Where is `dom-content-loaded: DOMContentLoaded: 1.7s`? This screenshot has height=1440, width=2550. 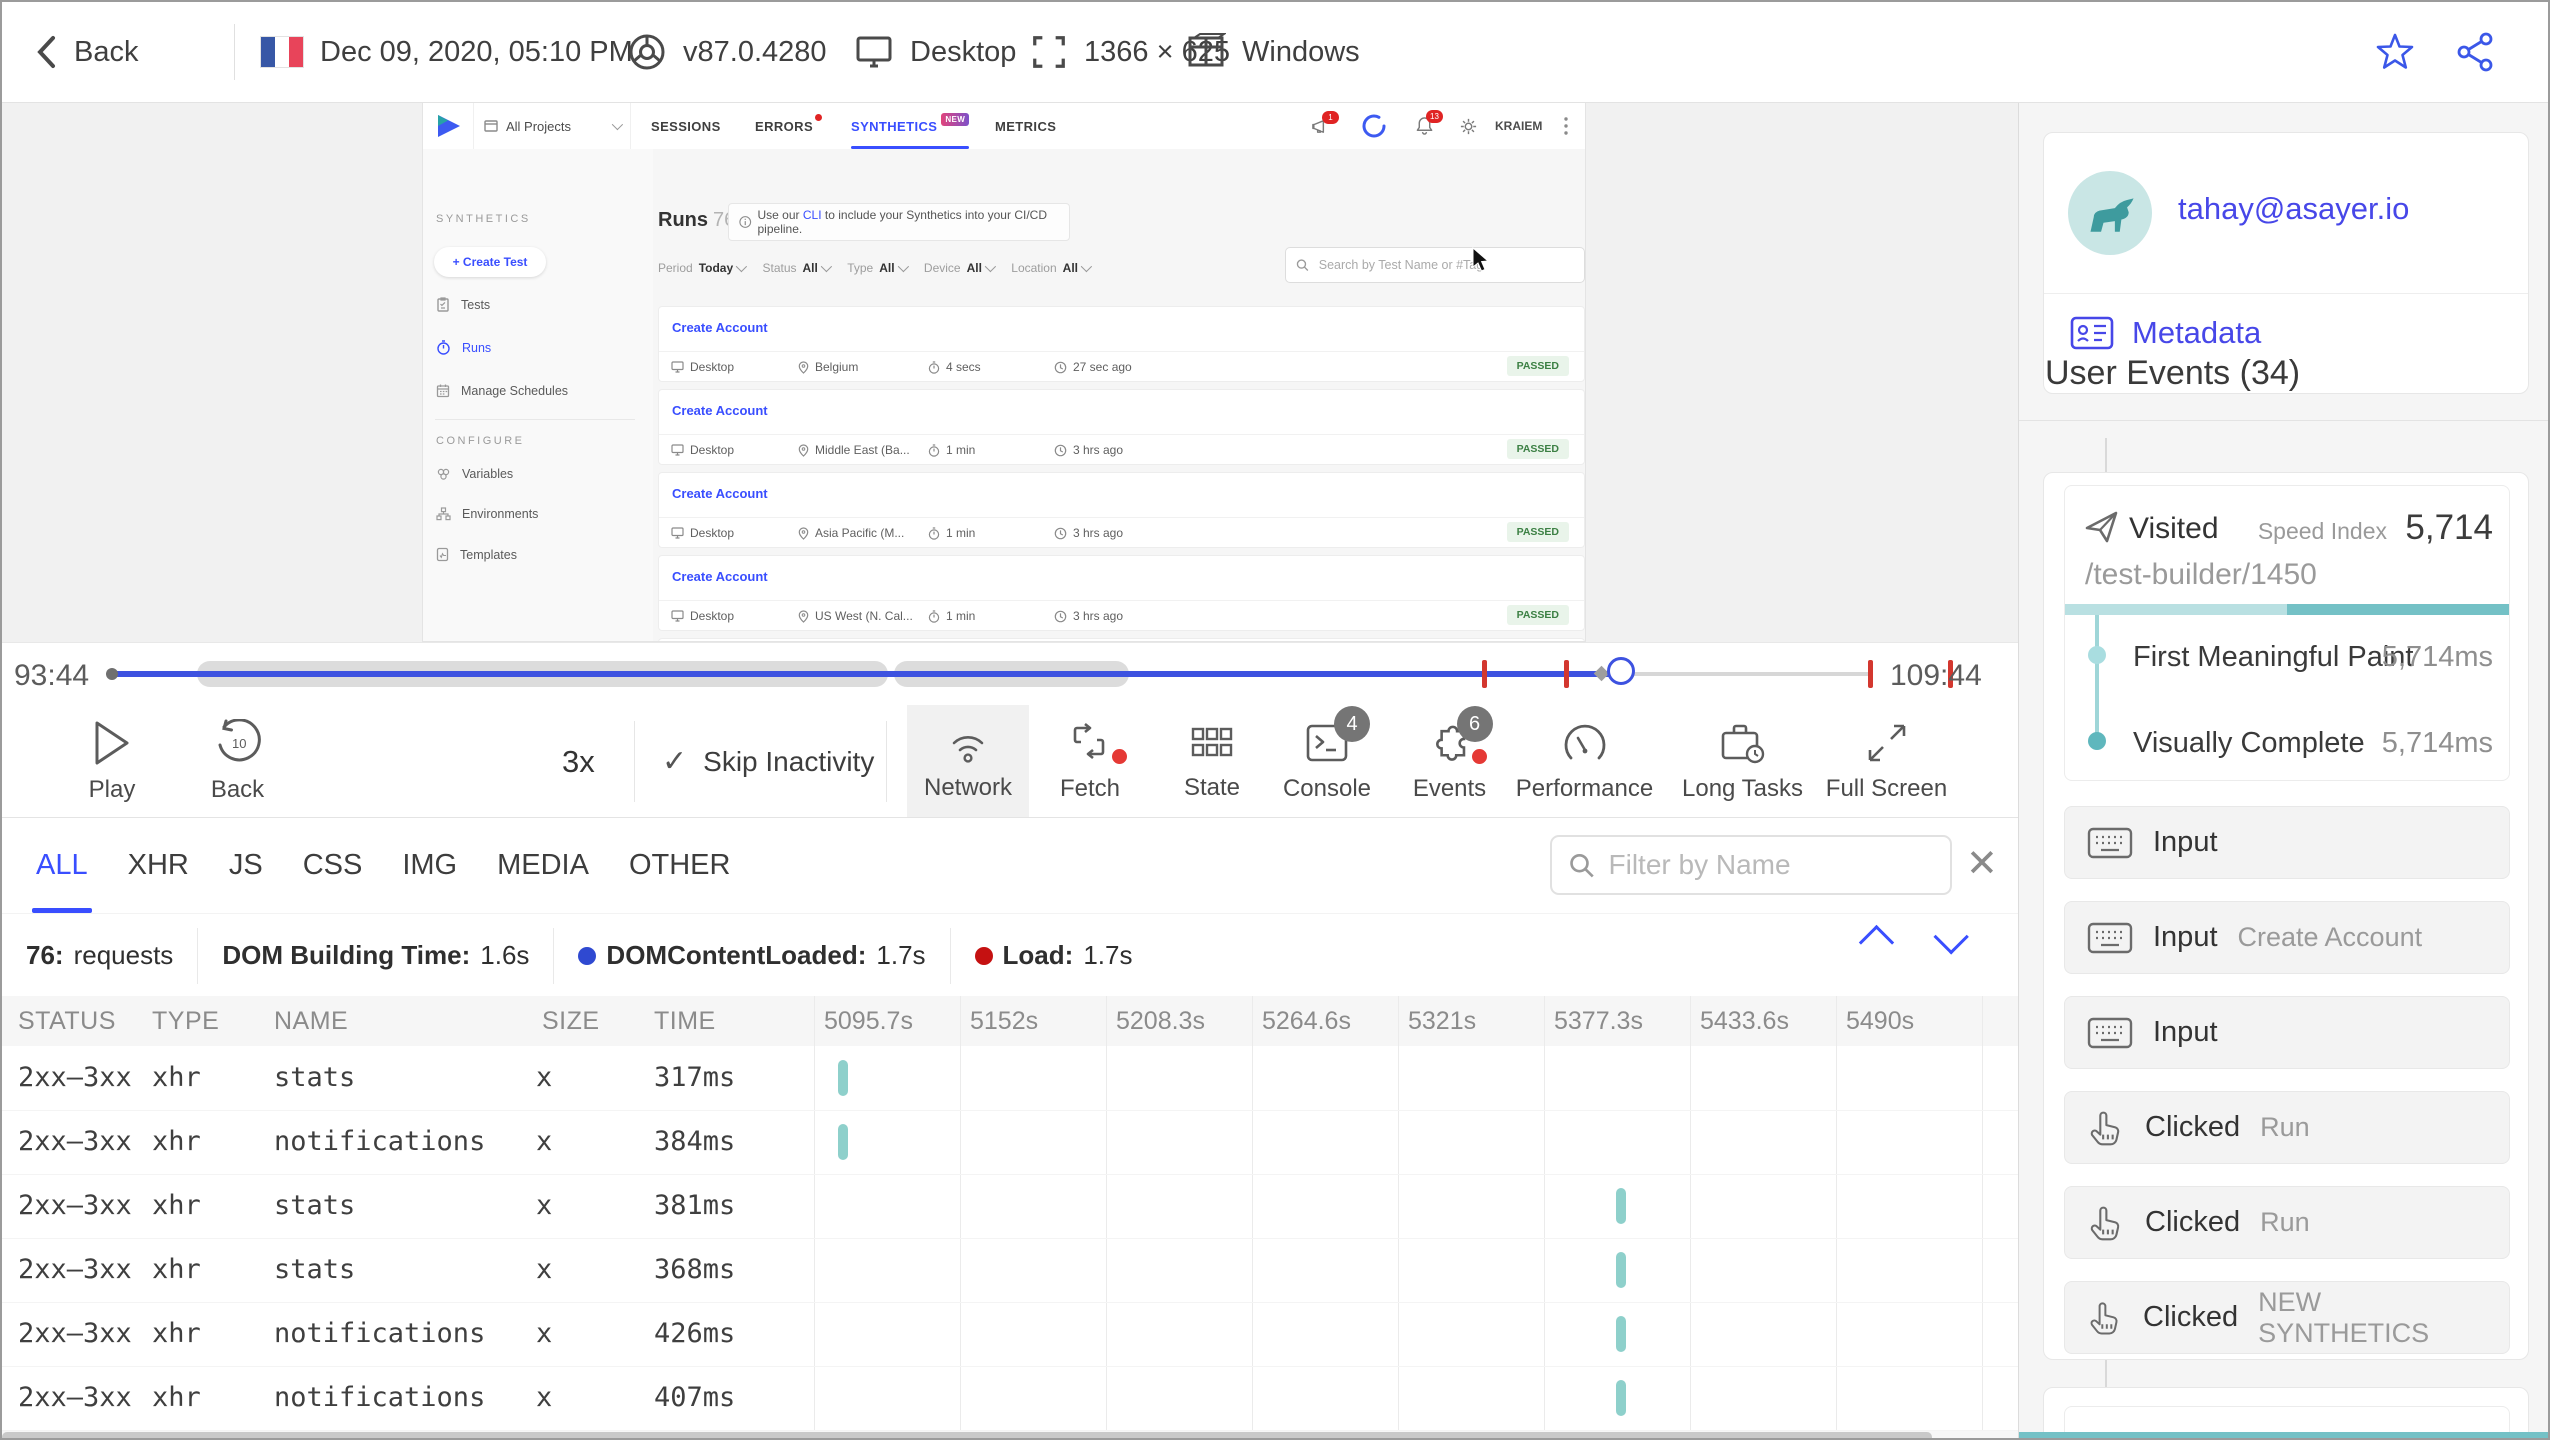
dom-content-loaded: DOMContentLoaded: 1.7s is located at coordinates (752, 955).